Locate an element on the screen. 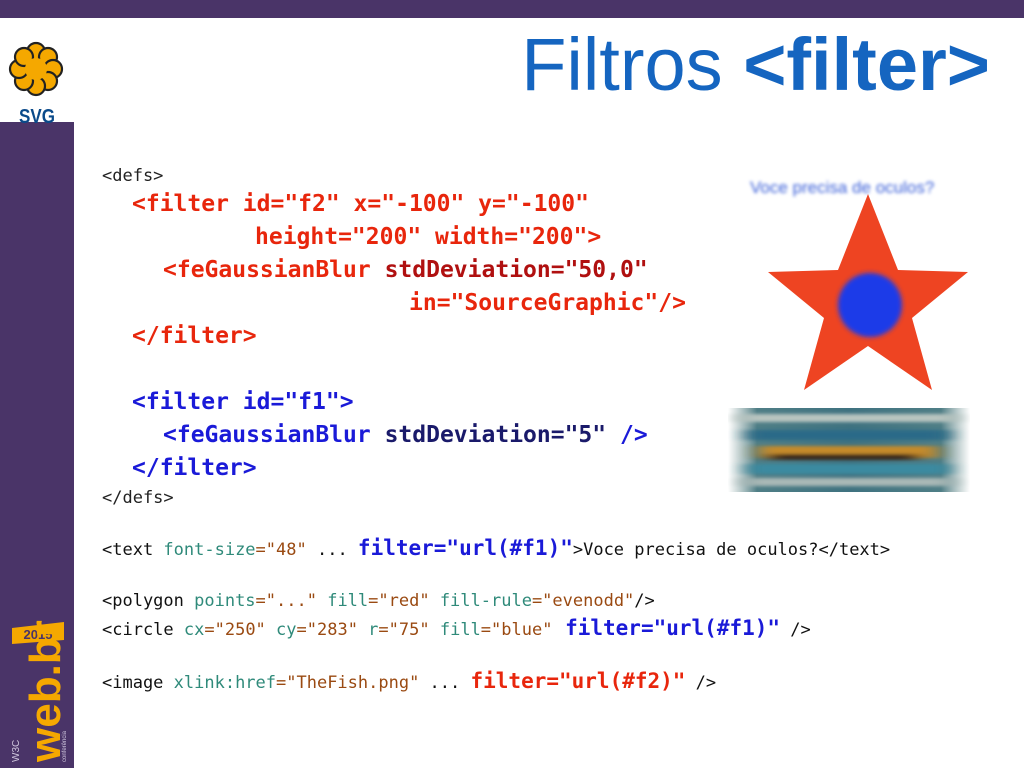 The width and height of the screenshot is (1024, 771). svg-logo: SVG is located at coordinates (37, 73).